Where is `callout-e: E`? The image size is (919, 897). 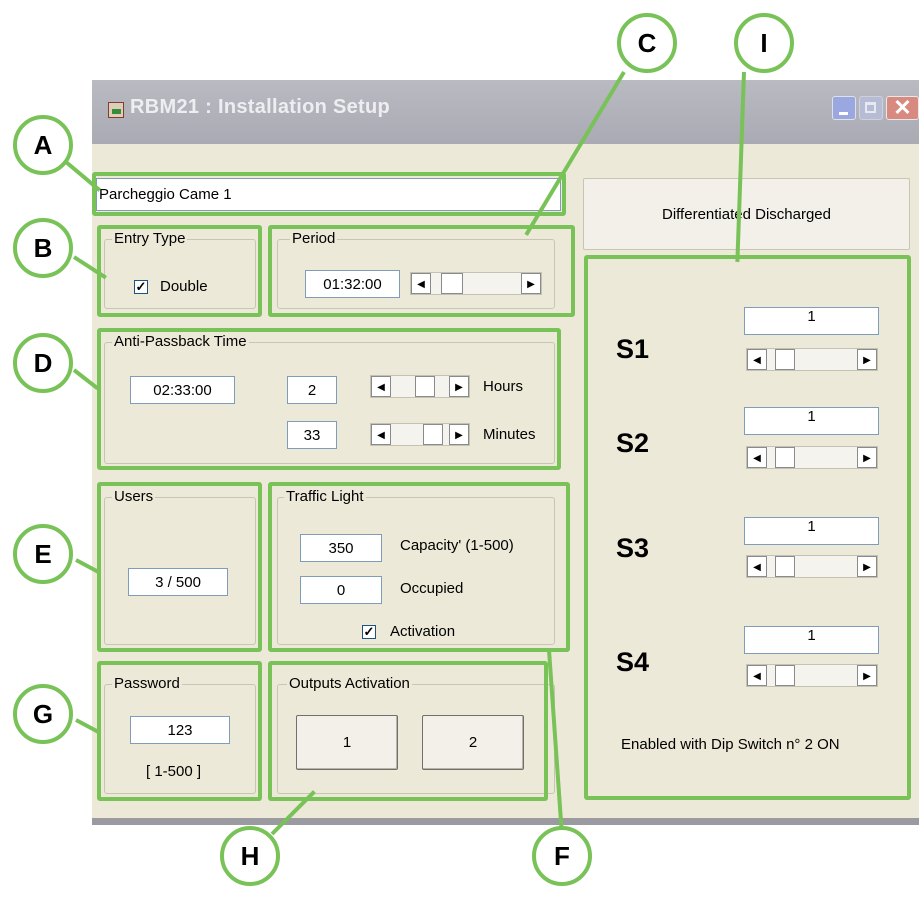 callout-e: E is located at coordinates (43, 554).